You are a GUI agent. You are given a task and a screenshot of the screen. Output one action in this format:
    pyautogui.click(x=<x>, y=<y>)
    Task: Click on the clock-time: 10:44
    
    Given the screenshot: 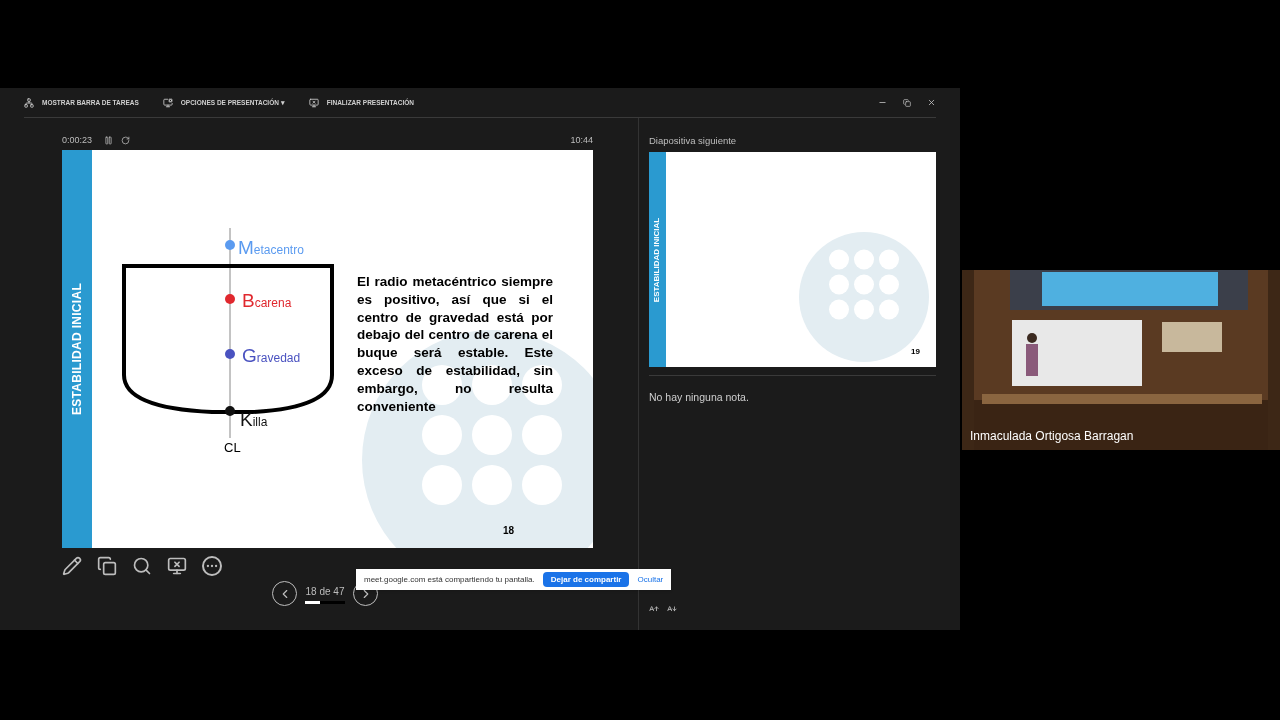 What is the action you would take?
    pyautogui.click(x=581, y=140)
    